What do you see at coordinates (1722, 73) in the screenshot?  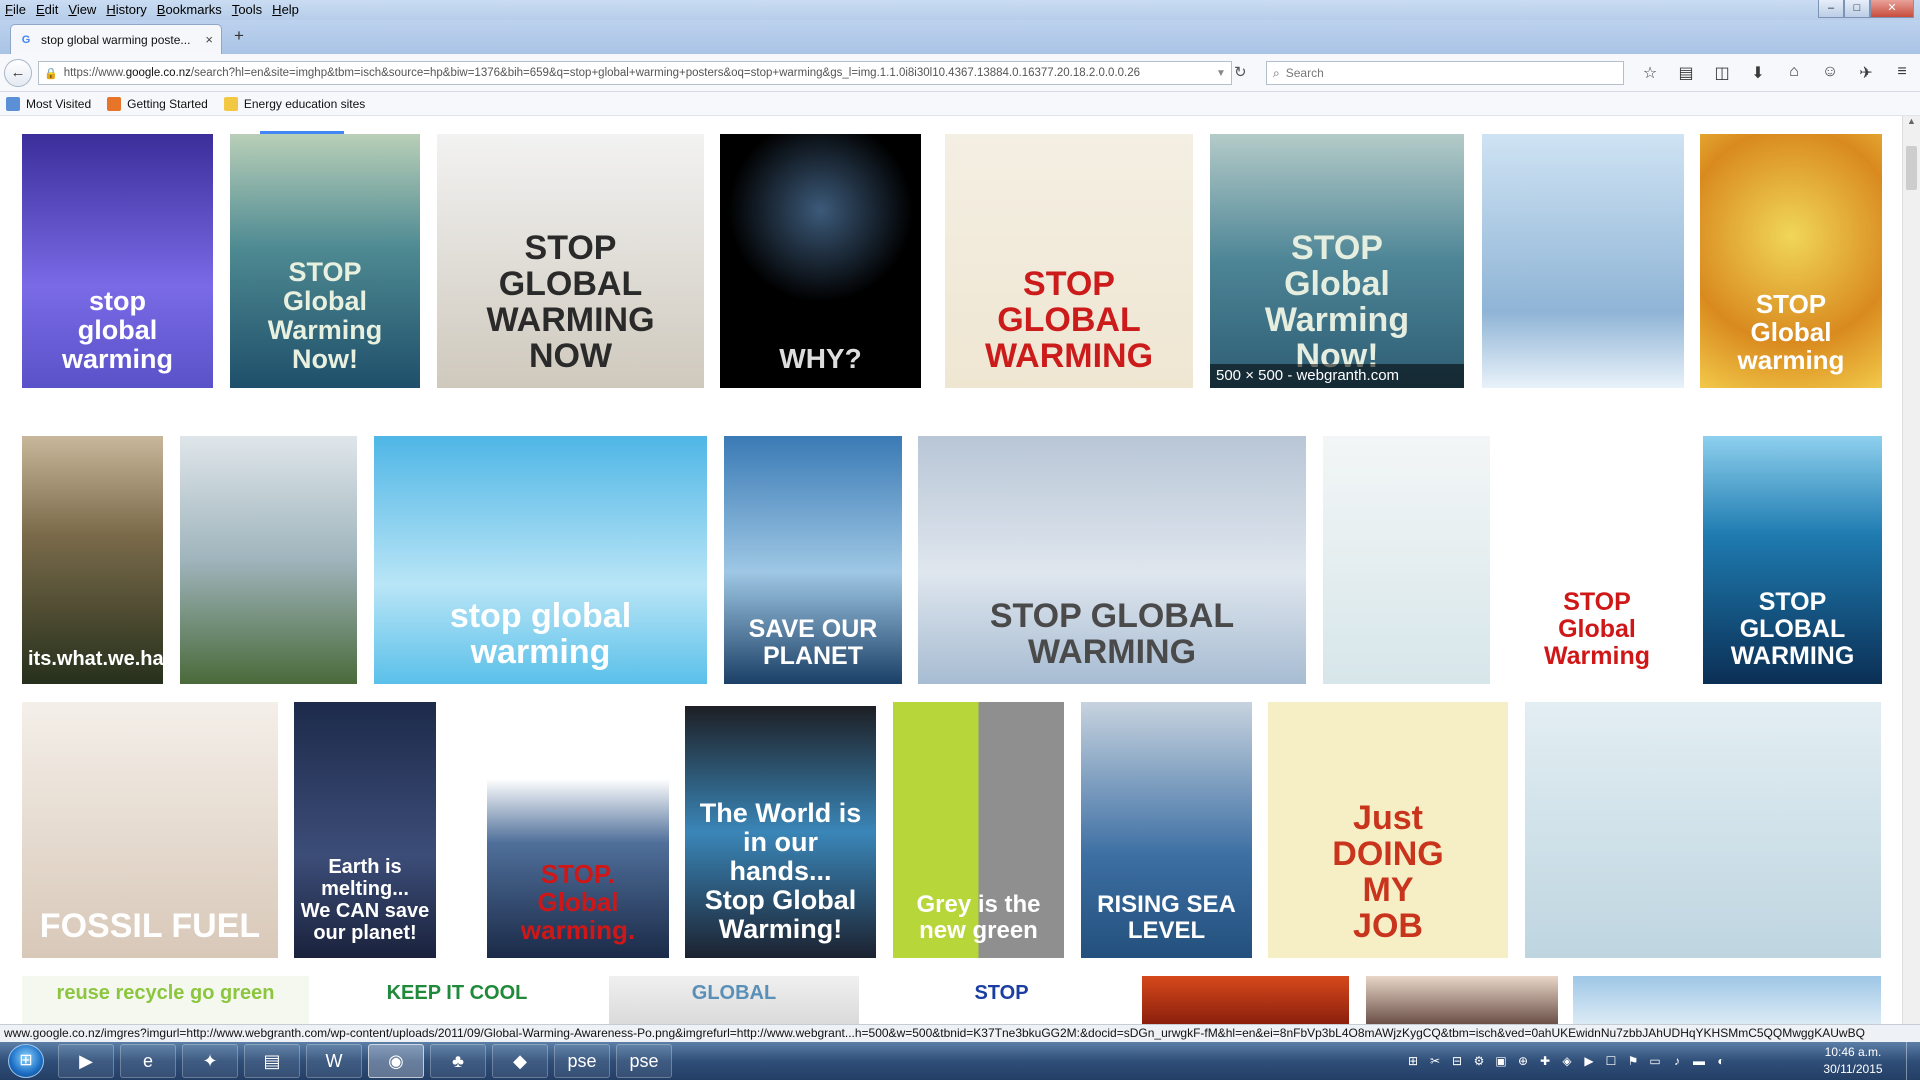 I see `pocket-icon: ◫` at bounding box center [1722, 73].